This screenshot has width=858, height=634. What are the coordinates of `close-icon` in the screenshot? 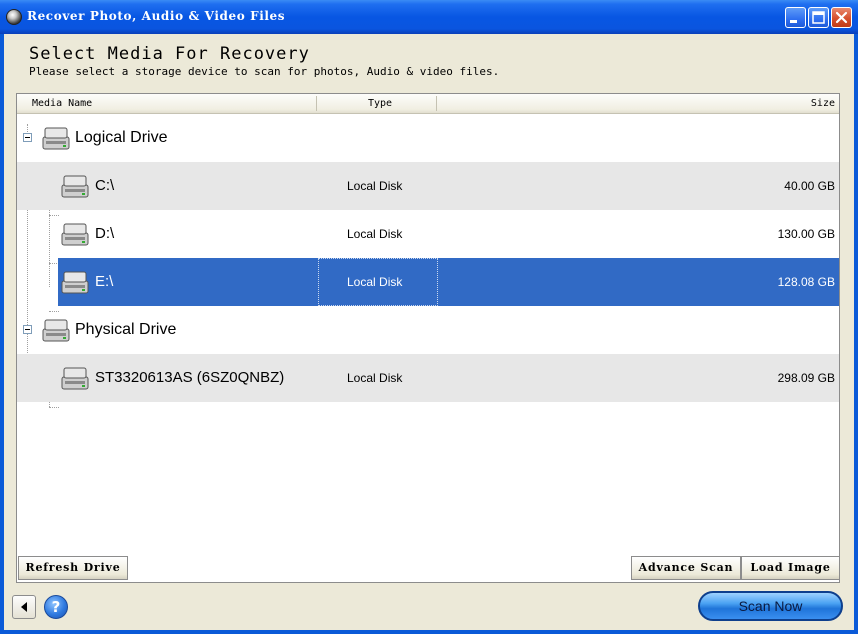 It's located at (841, 17).